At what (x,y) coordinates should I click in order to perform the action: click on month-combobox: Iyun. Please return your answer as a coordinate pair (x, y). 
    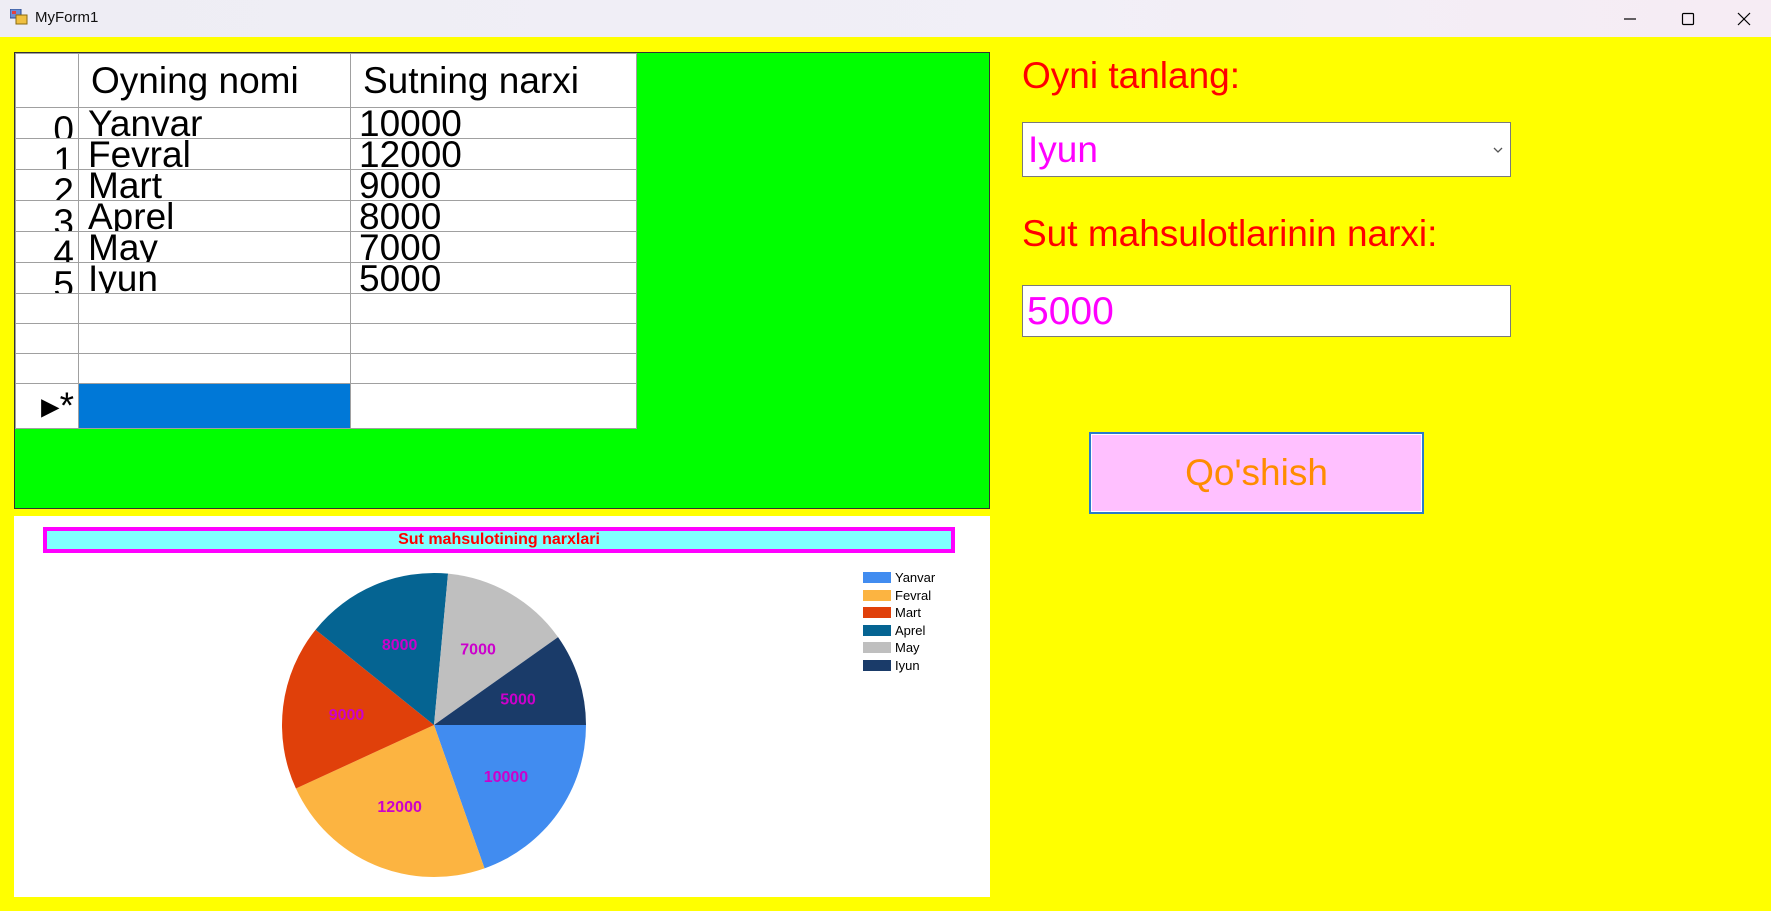
    Looking at the image, I should click on (1266, 149).